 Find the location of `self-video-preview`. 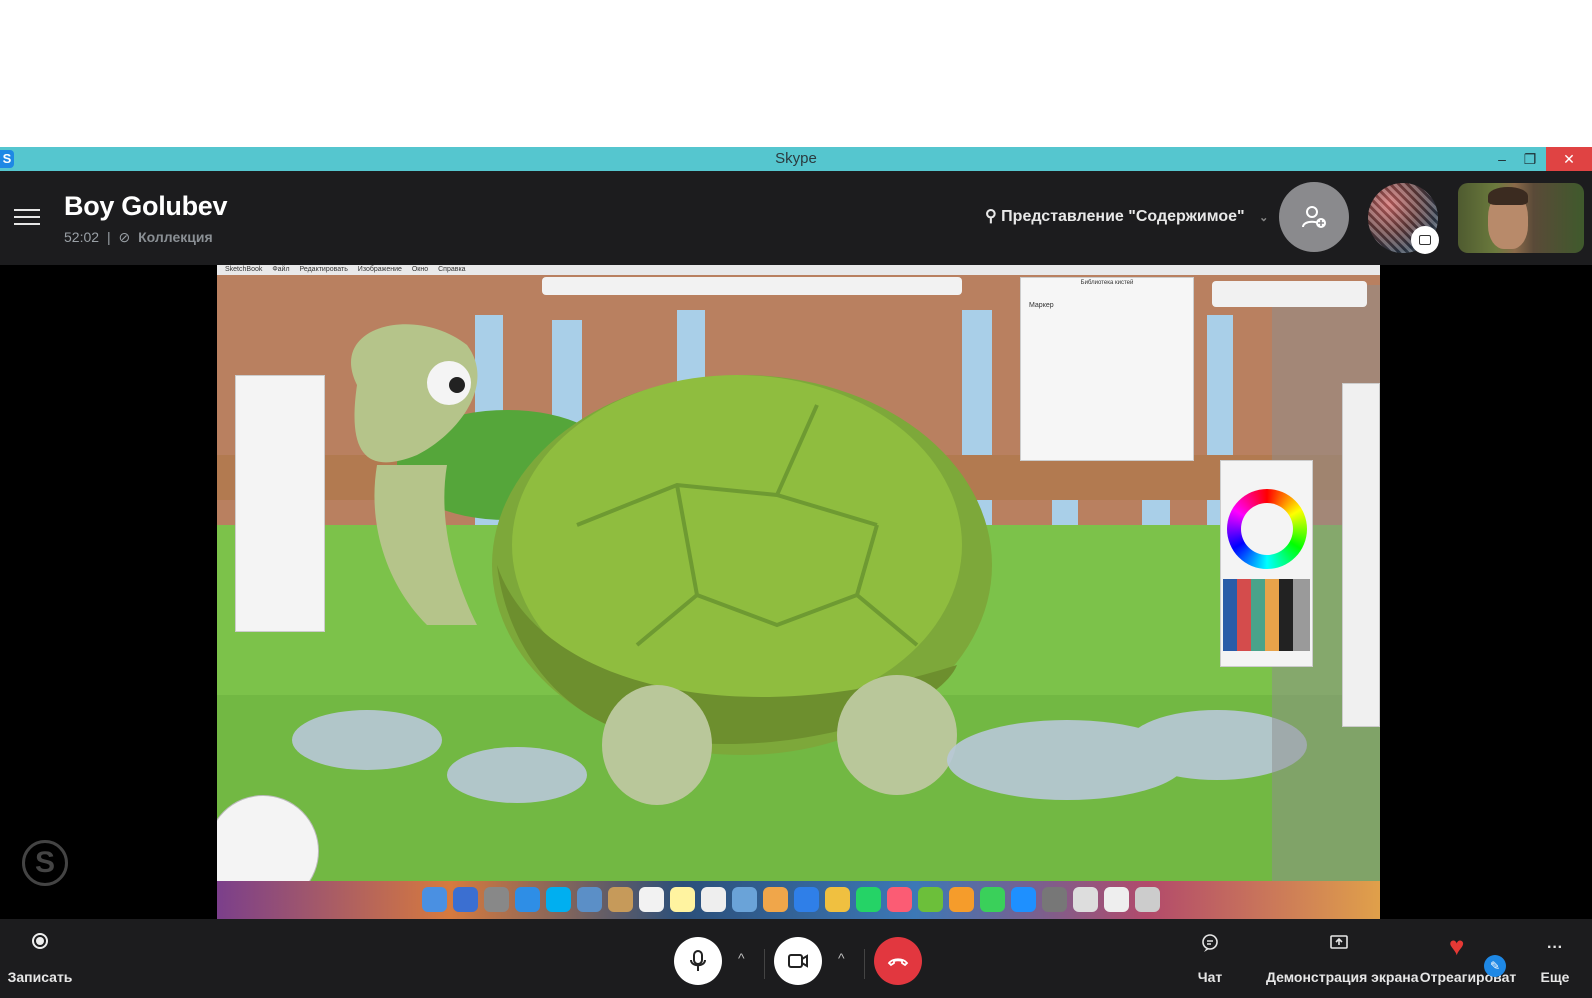

self-video-preview is located at coordinates (1521, 218).